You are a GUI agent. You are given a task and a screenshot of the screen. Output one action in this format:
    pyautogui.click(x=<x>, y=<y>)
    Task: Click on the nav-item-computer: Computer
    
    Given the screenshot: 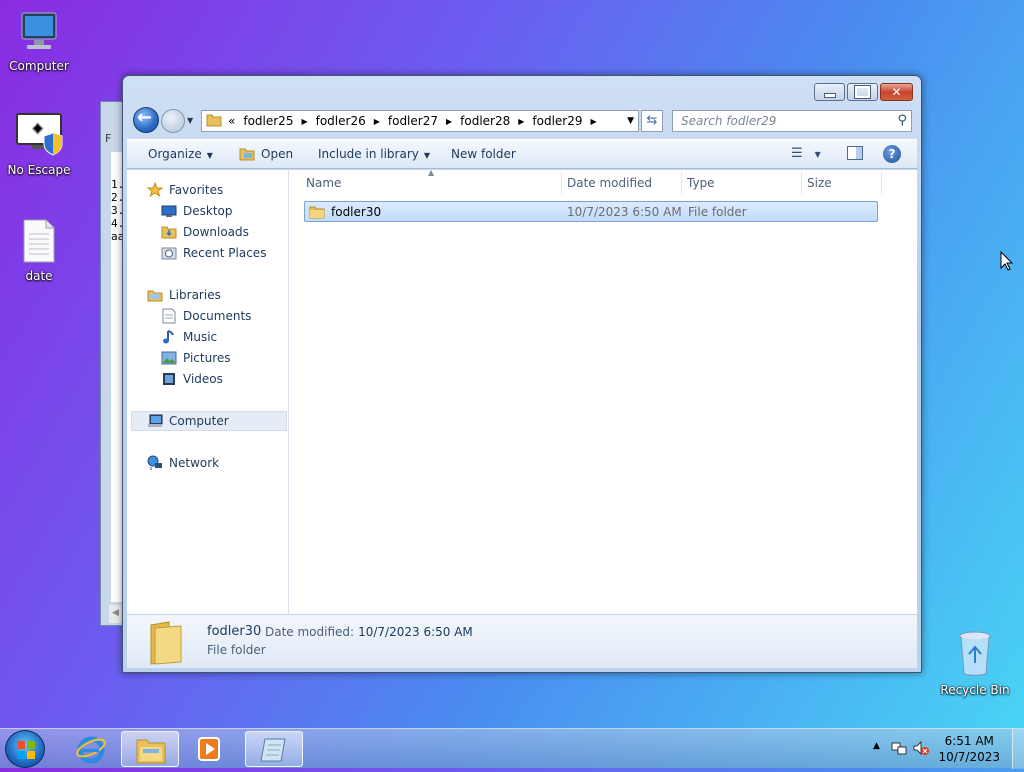 What is the action you would take?
    pyautogui.click(x=188, y=421)
    